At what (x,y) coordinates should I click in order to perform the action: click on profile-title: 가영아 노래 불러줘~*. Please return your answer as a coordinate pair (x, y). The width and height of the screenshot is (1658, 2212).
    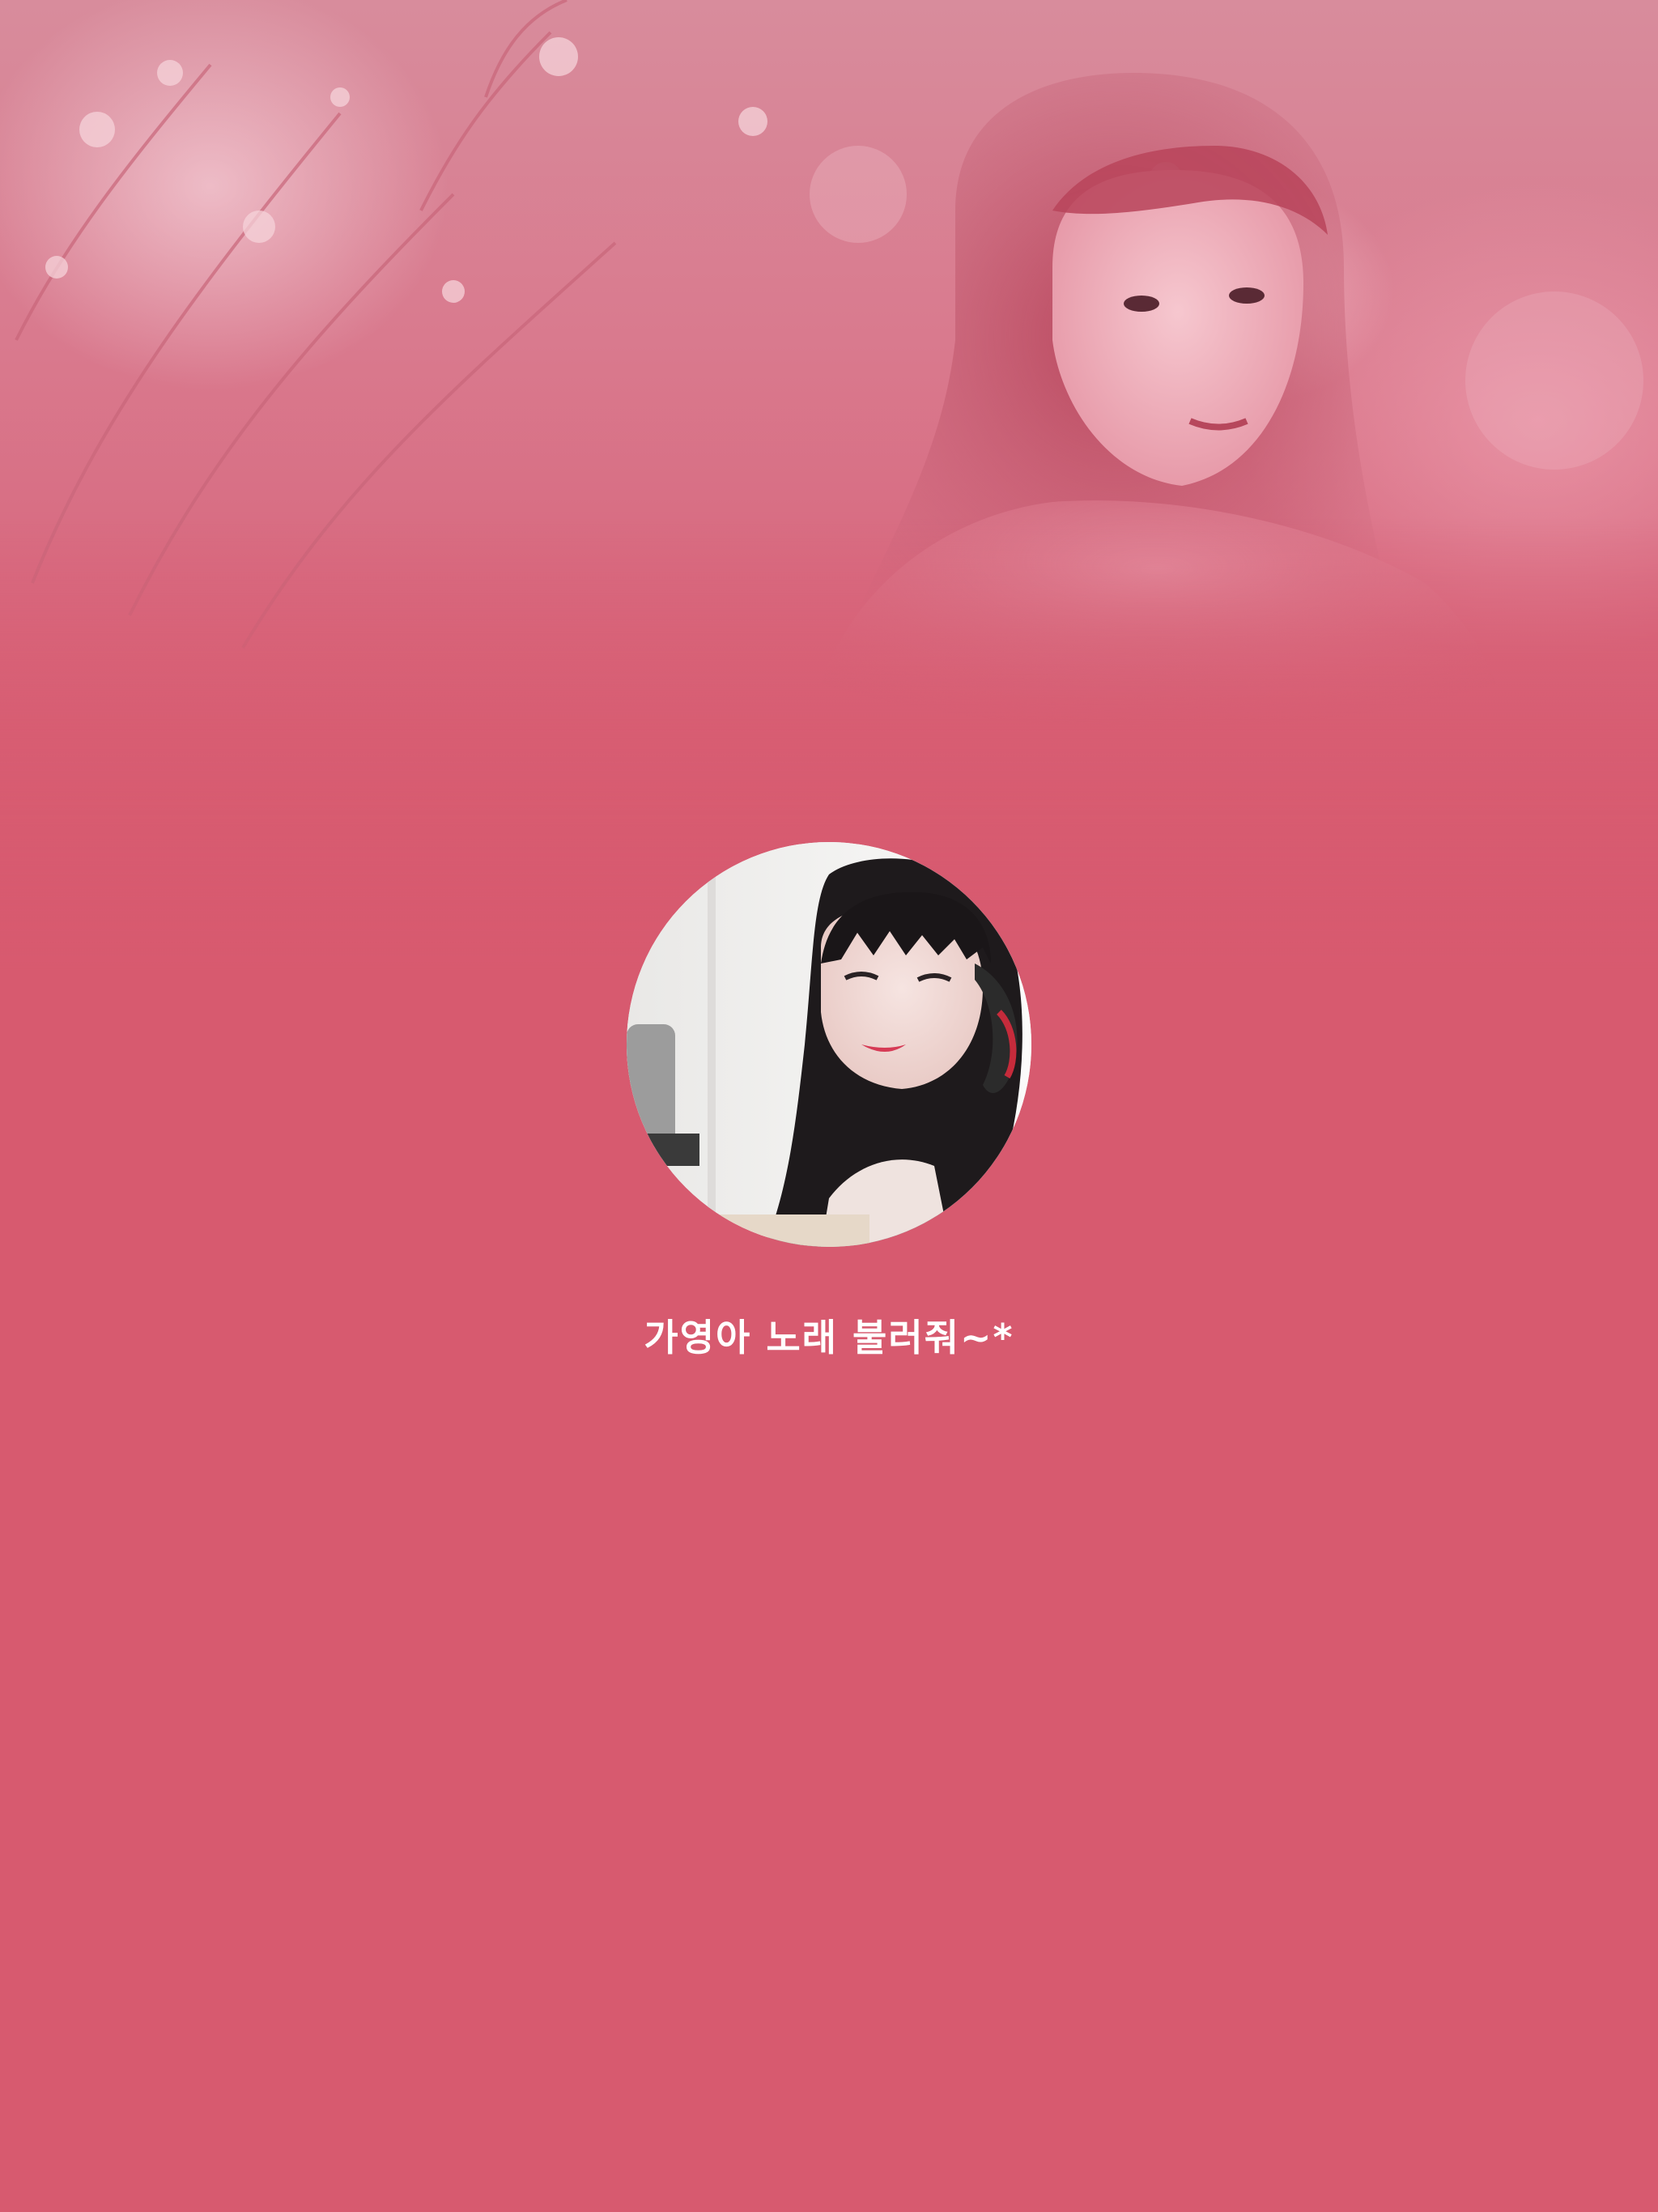
    Looking at the image, I should click on (829, 1338).